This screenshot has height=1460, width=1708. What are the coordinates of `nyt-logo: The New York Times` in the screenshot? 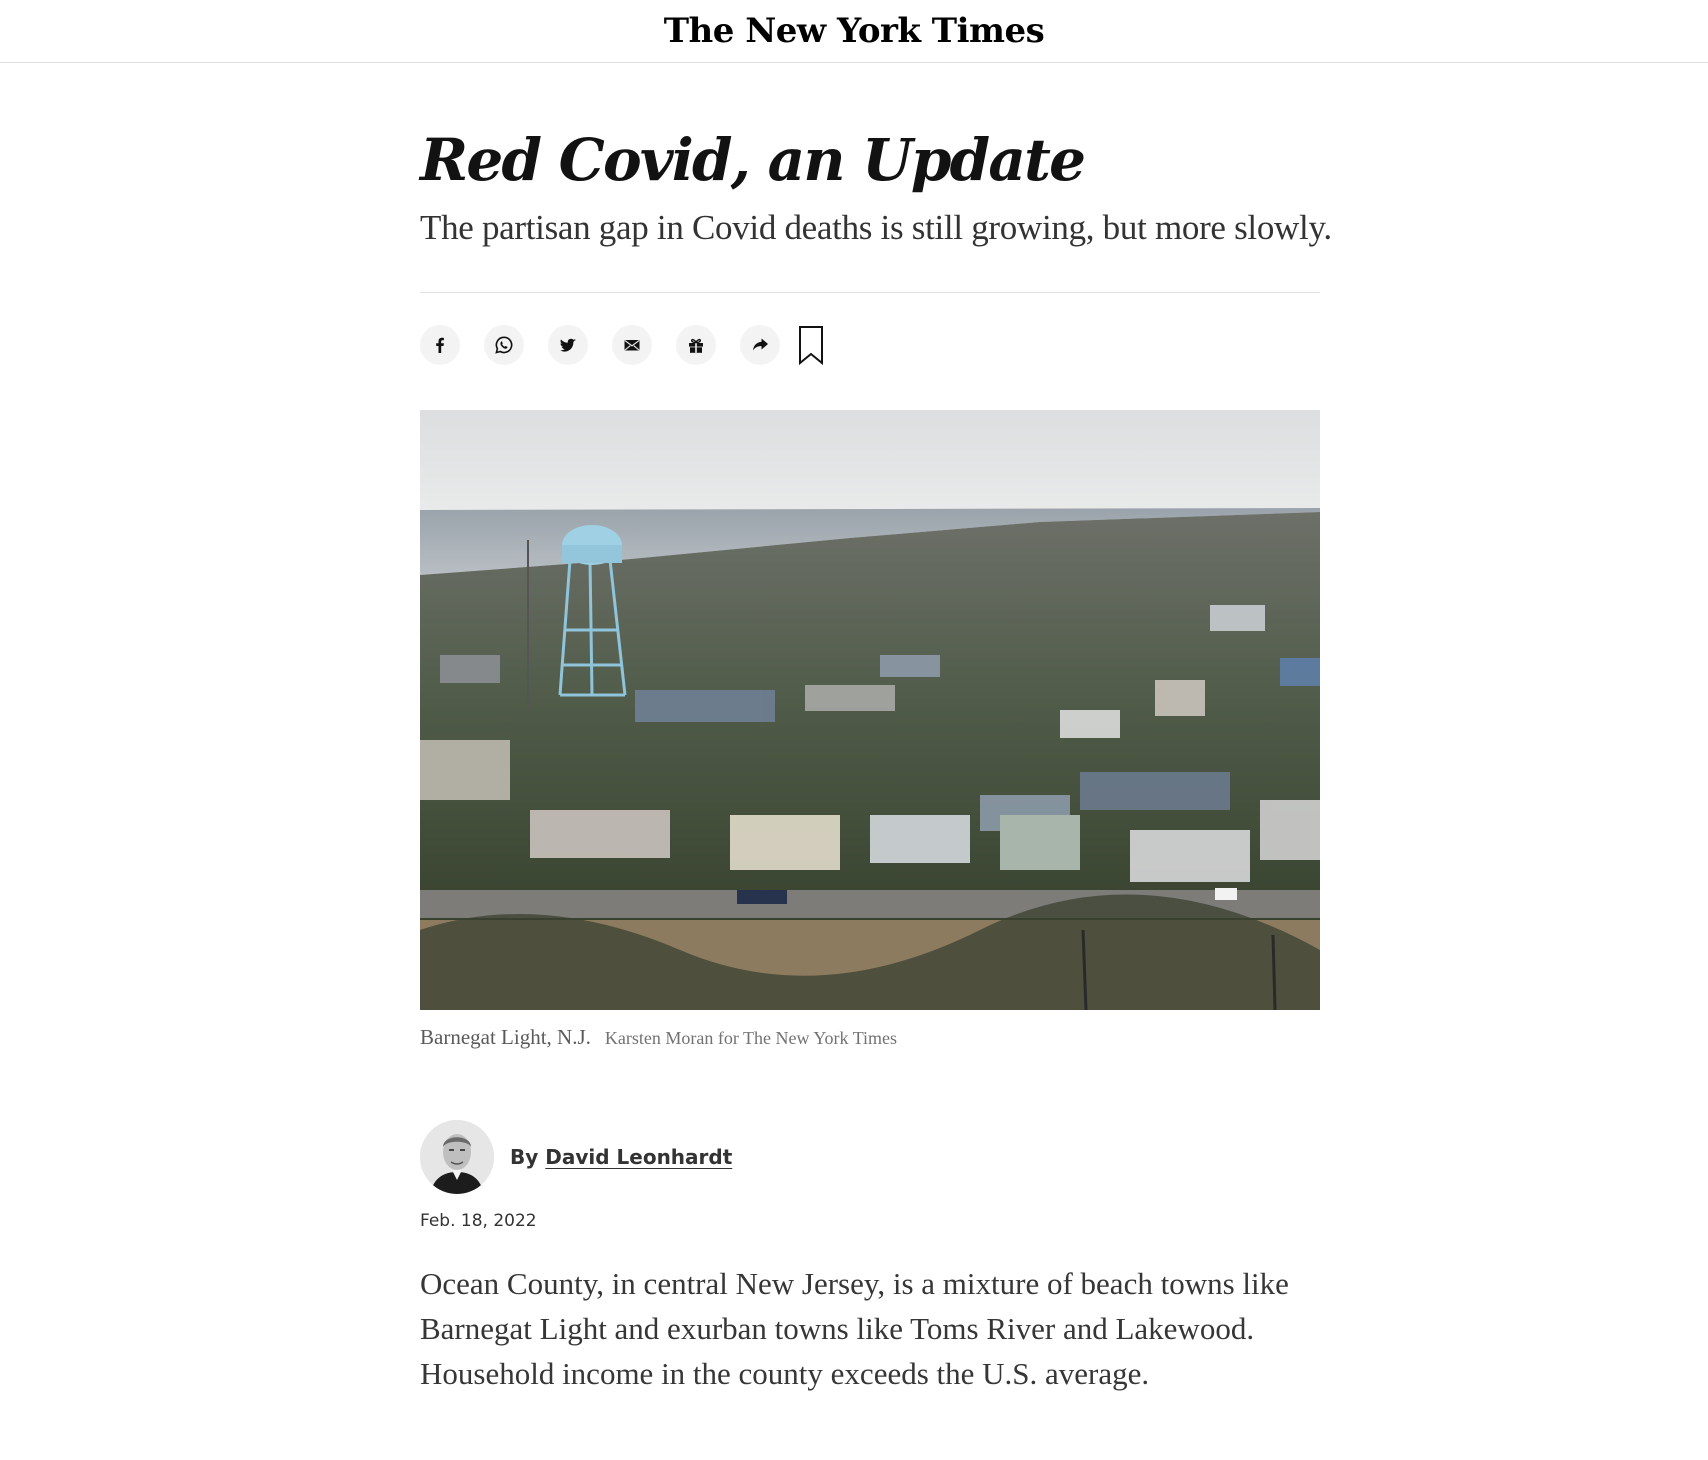 It's located at (854, 31).